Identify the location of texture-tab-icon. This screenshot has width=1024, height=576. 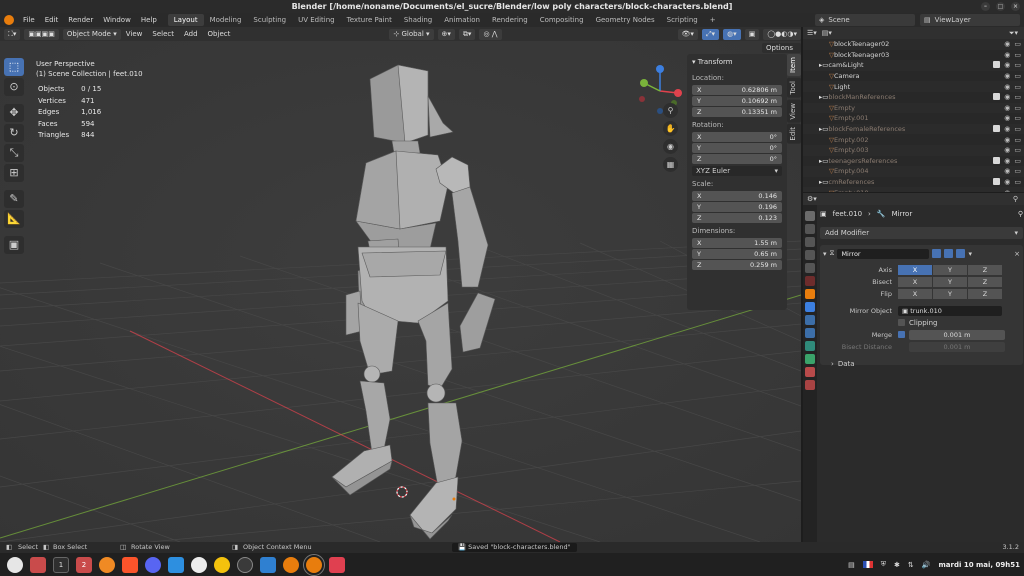
(810, 385).